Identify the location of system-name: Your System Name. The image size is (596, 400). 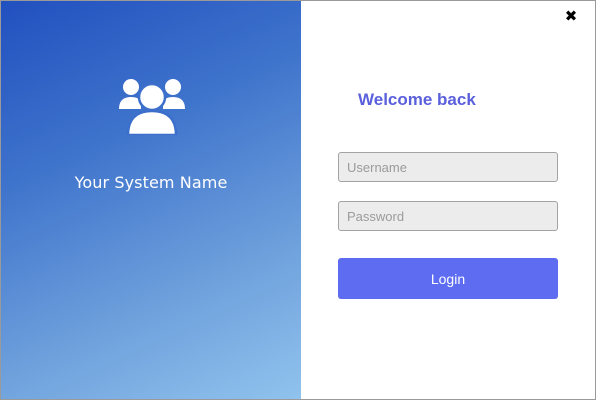
(151, 182).